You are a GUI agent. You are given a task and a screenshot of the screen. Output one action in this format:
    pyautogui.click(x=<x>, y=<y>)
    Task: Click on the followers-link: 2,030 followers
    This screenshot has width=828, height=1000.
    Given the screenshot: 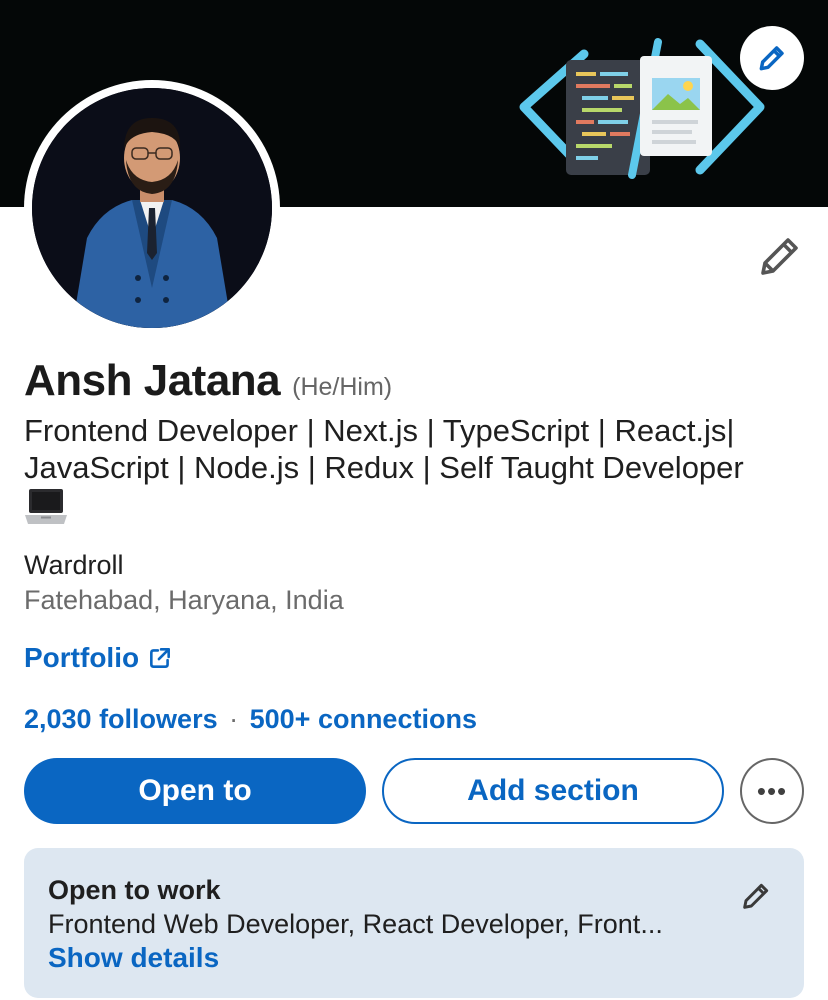 What is the action you would take?
    pyautogui.click(x=121, y=719)
    